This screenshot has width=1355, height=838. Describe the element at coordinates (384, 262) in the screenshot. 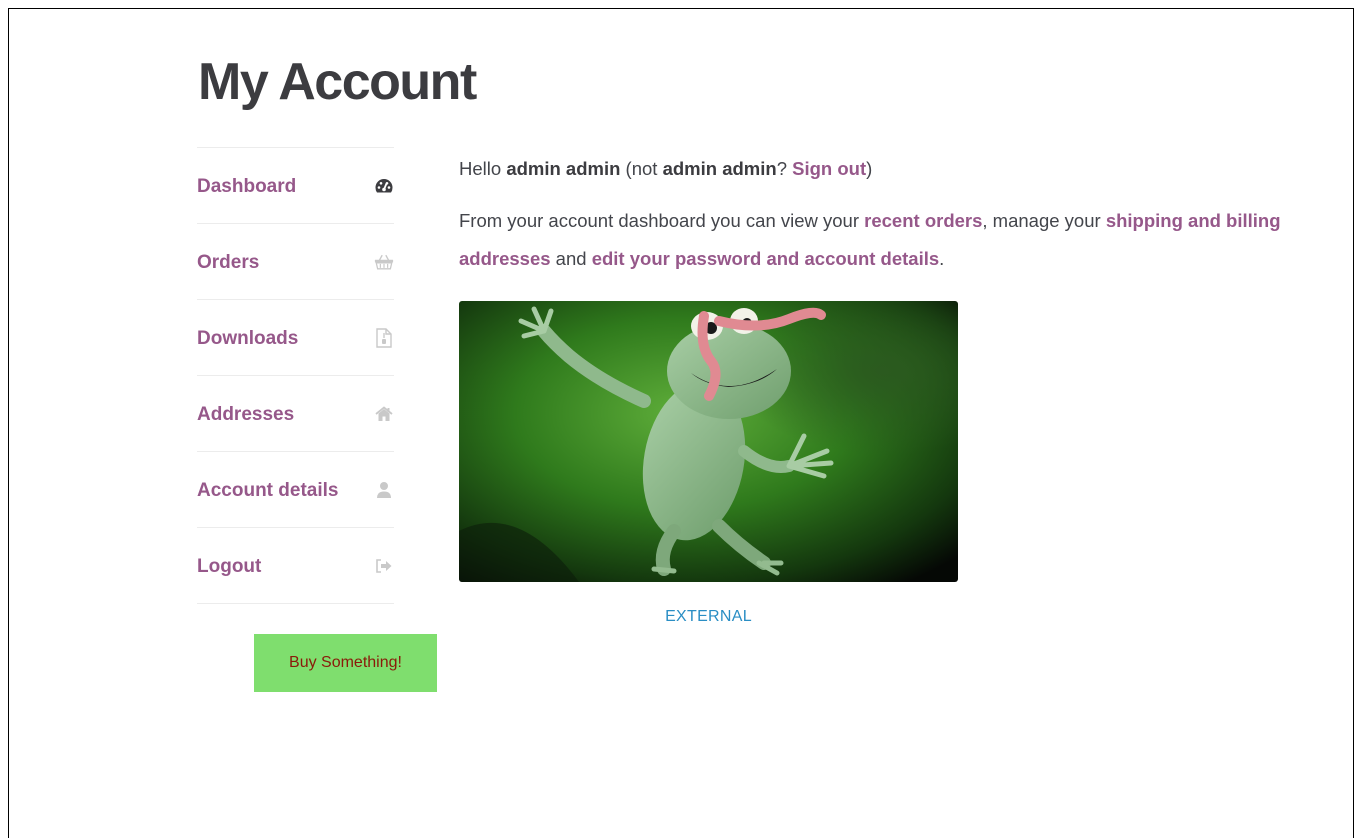

I see `basket-icon` at that location.